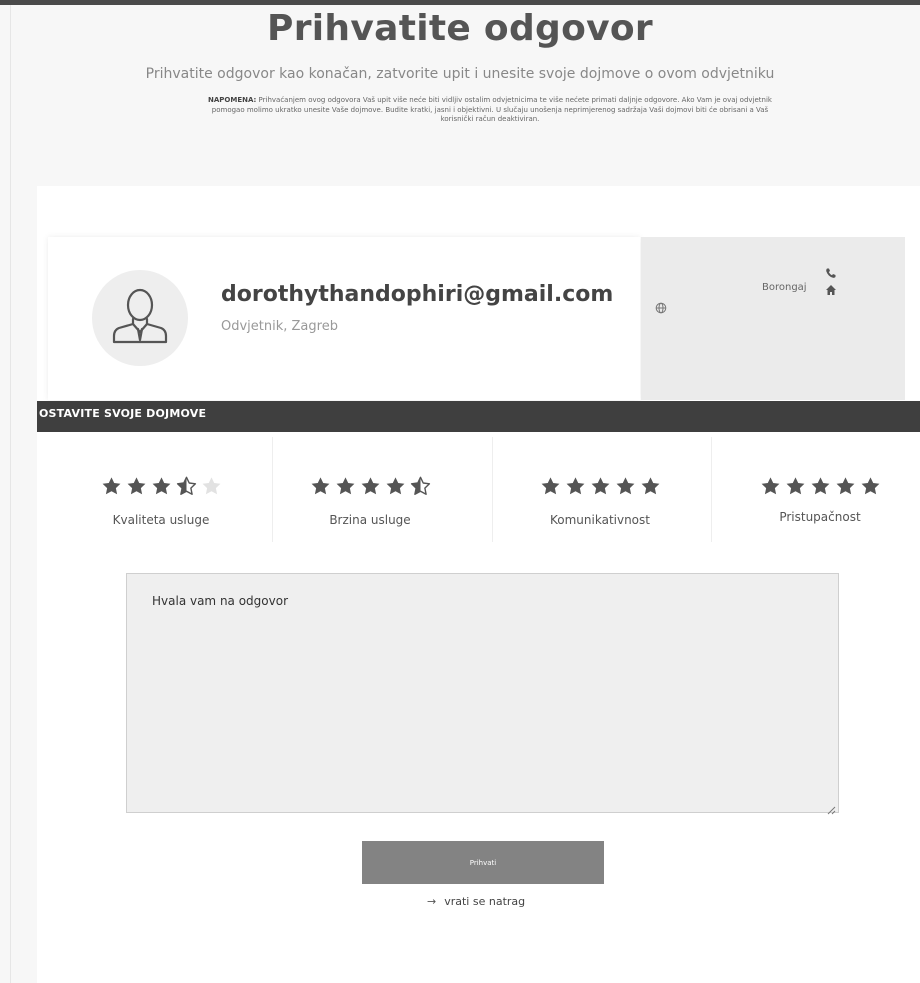 The height and width of the screenshot is (983, 920). What do you see at coordinates (10, 494) in the screenshot?
I see `left-rule` at bounding box center [10, 494].